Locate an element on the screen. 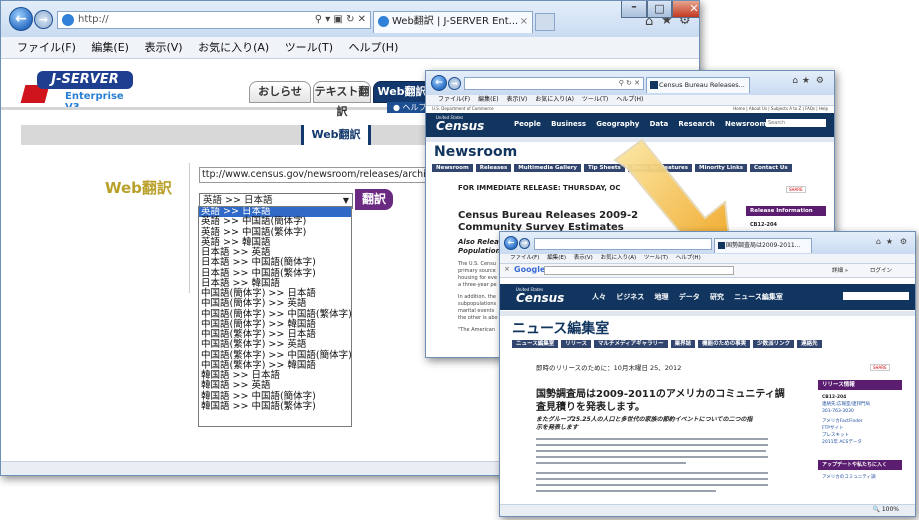 This screenshot has width=919, height=520. release-date: 即時のリリースのために：10月木曜日 25、2012 is located at coordinates (609, 368).